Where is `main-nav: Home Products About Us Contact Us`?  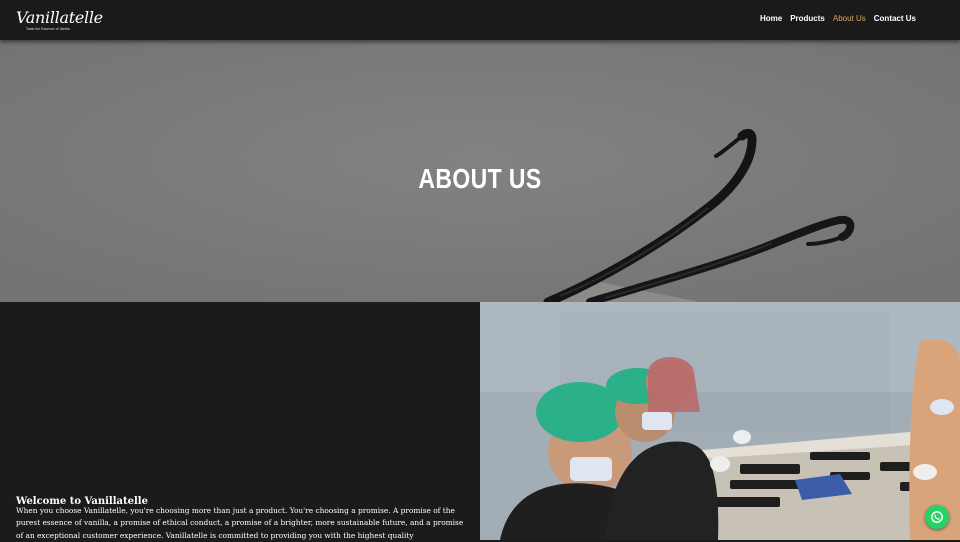 main-nav: Home Products About Us Contact Us is located at coordinates (838, 18).